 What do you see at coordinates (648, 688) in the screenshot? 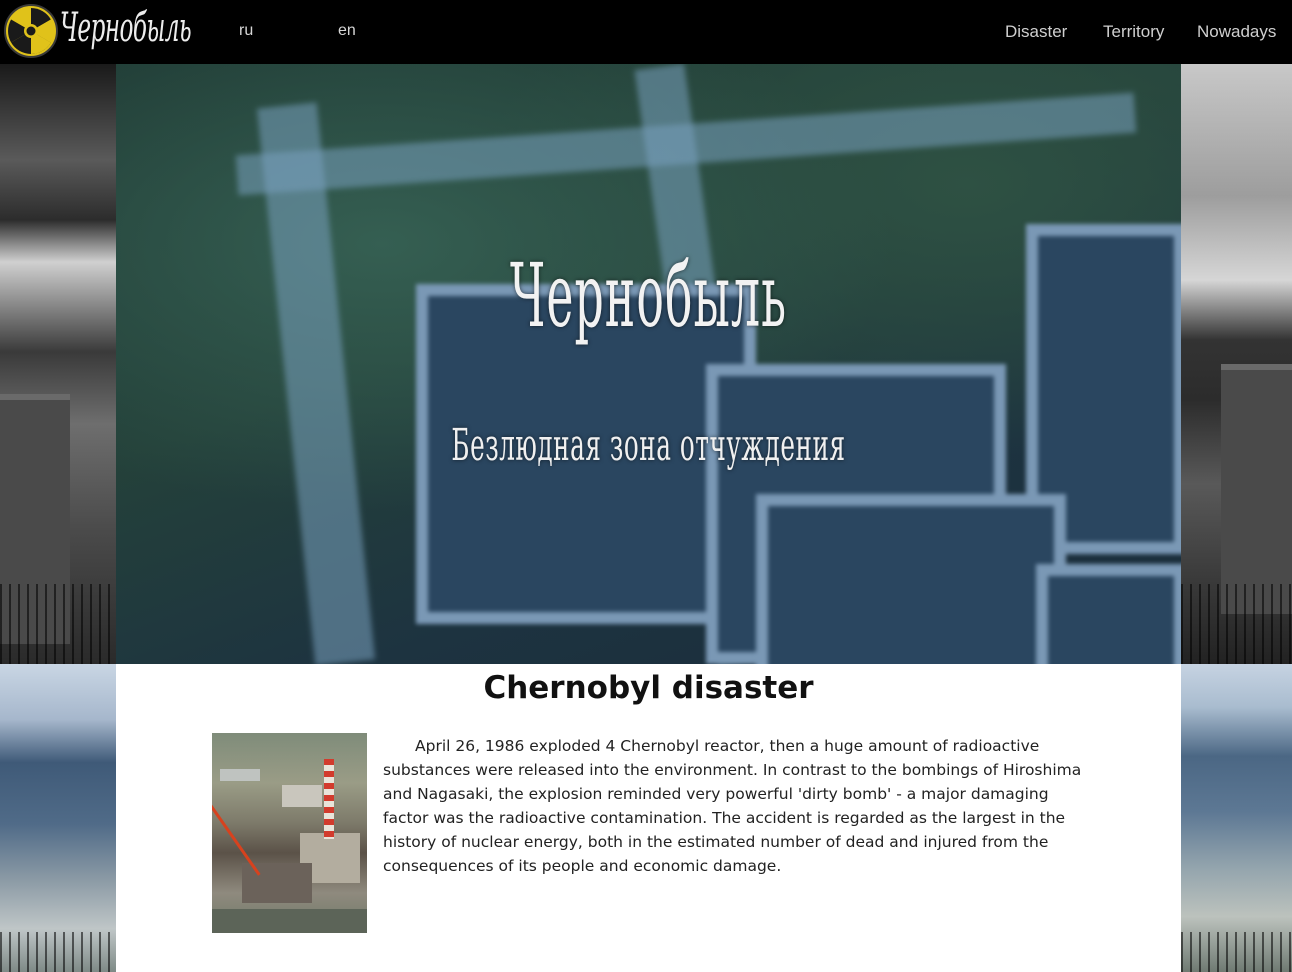
I see `article-title: Chernobyl disaster` at bounding box center [648, 688].